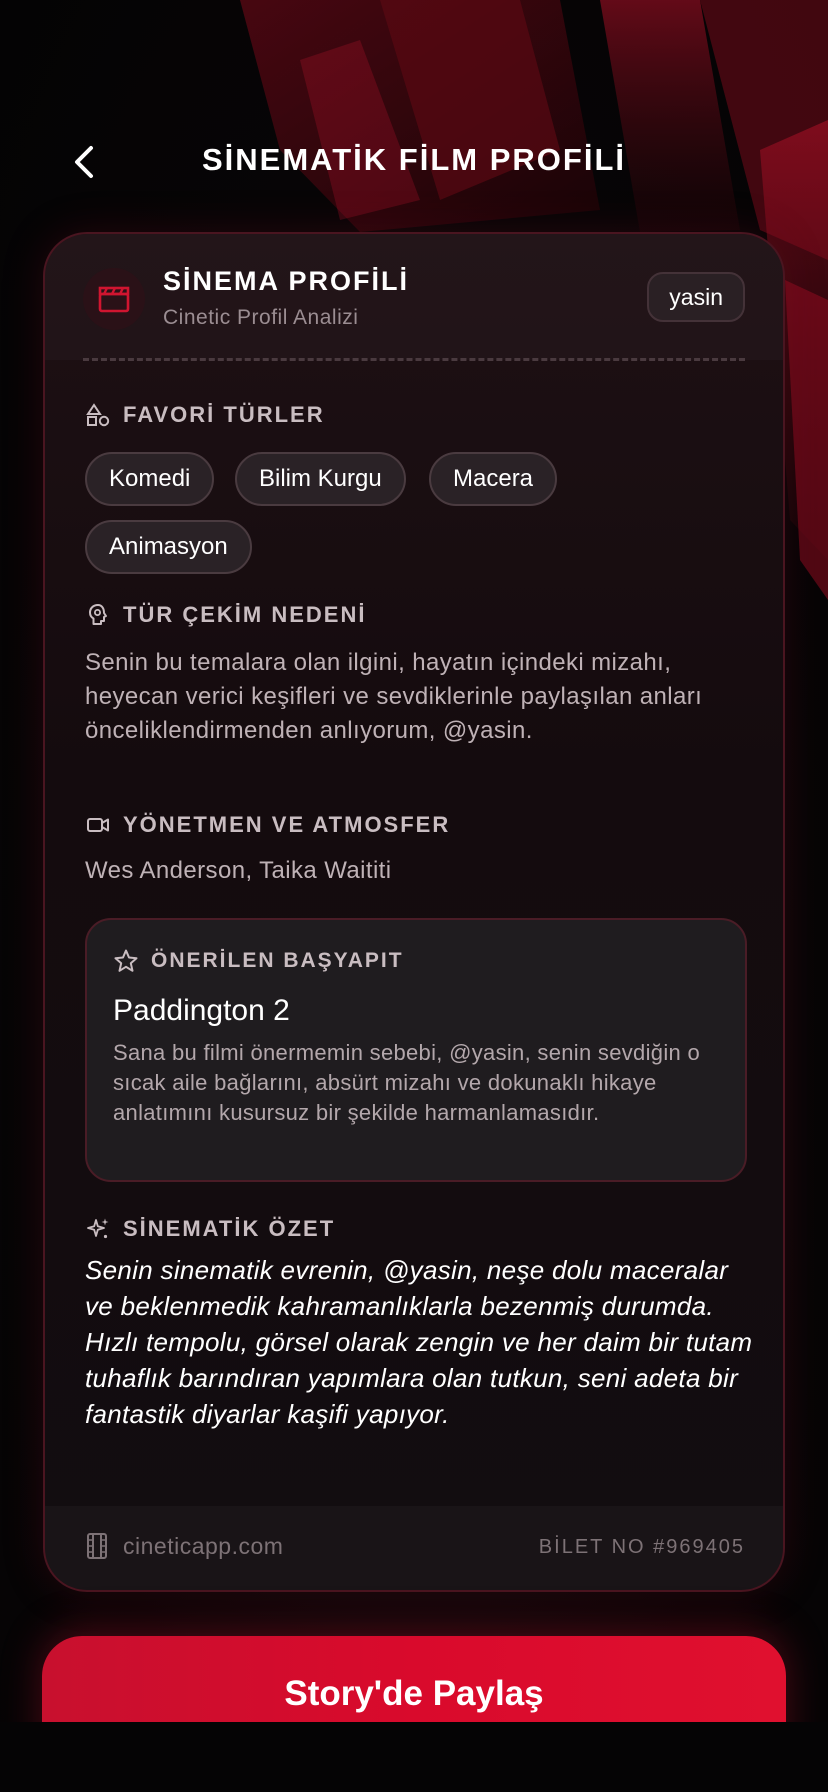 The image size is (828, 1792). I want to click on directors-text: Wes Anderson, Taika Waititi, so click(238, 870).